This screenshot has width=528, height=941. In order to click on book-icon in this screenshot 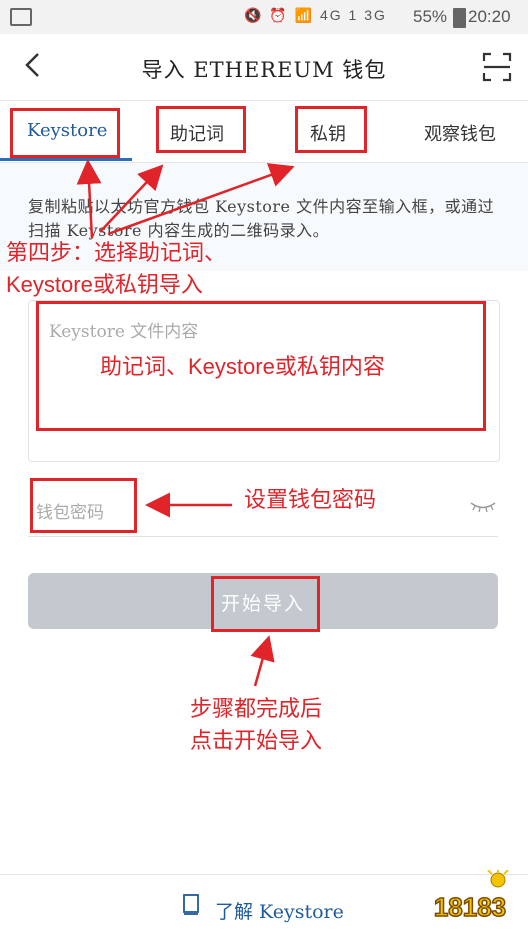, I will do `click(191, 904)`.